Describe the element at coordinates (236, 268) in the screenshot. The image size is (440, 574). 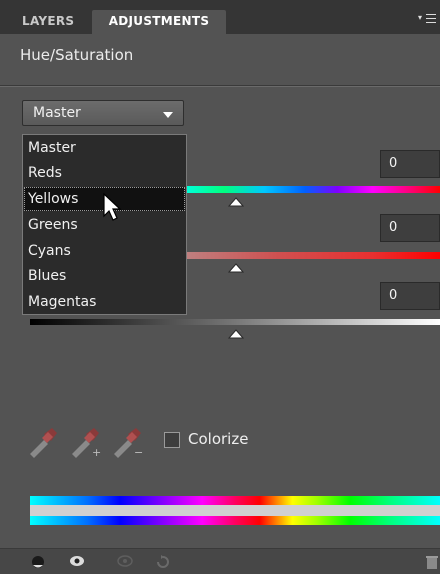
I see `saturation-slider-thumb` at that location.